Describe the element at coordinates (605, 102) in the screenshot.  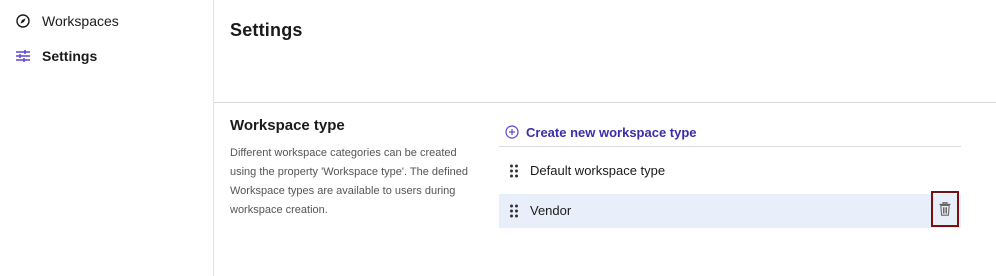
I see `header-divider` at that location.